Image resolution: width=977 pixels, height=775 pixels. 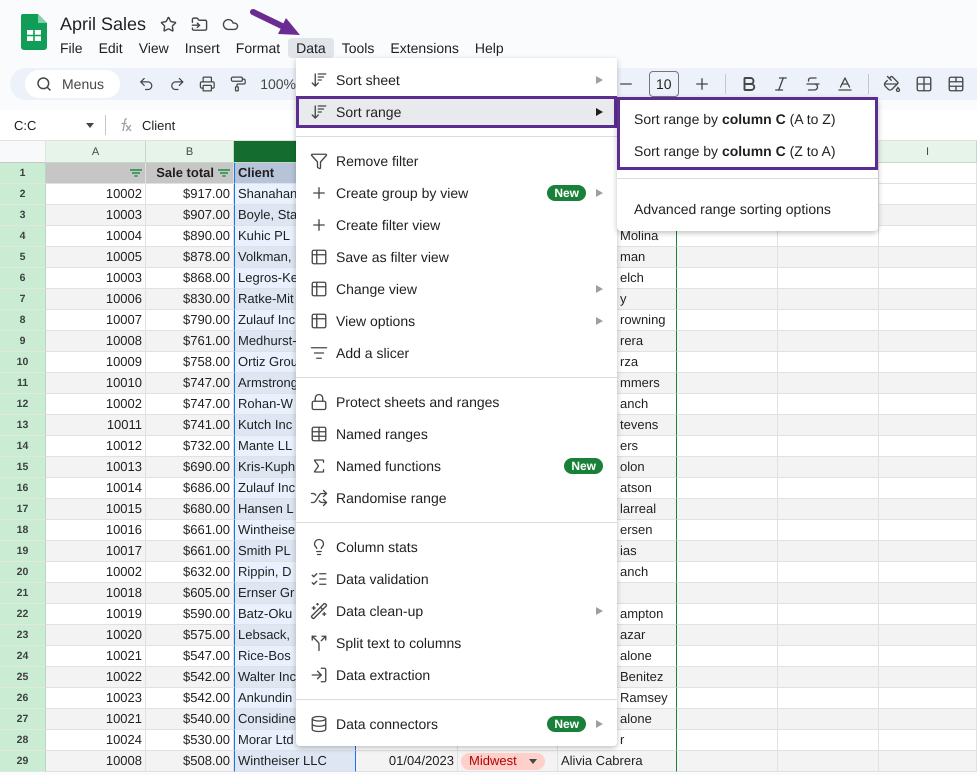 What do you see at coordinates (319, 353) in the screenshot?
I see `slicer-icon` at bounding box center [319, 353].